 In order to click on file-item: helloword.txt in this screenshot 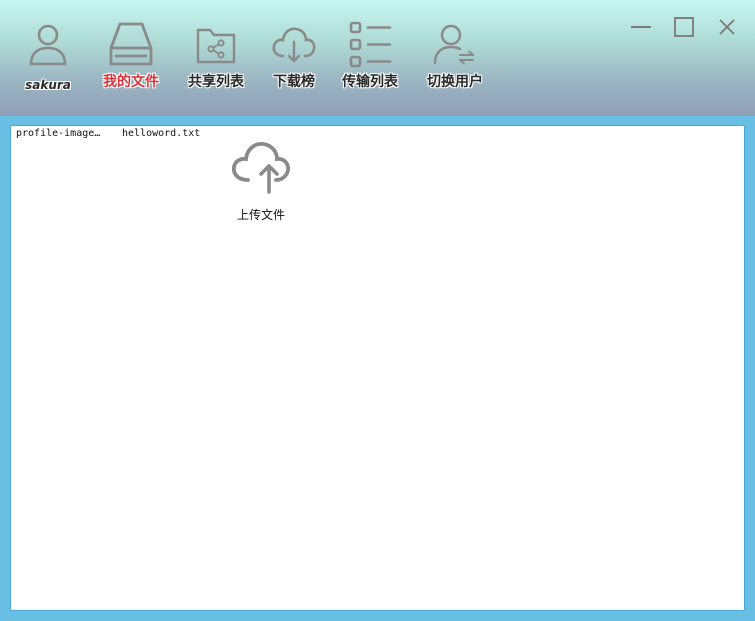, I will do `click(161, 133)`.